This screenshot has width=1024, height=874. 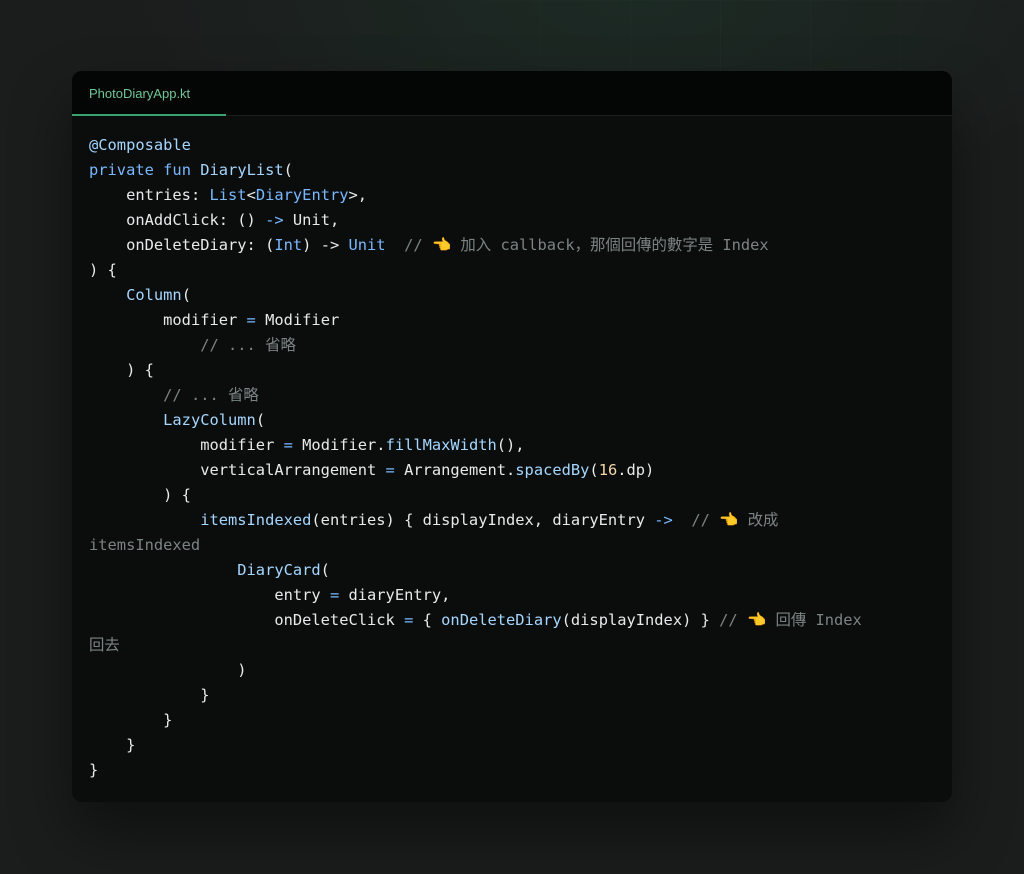 What do you see at coordinates (242, 170) in the screenshot?
I see `function-name-token: DiaryList` at bounding box center [242, 170].